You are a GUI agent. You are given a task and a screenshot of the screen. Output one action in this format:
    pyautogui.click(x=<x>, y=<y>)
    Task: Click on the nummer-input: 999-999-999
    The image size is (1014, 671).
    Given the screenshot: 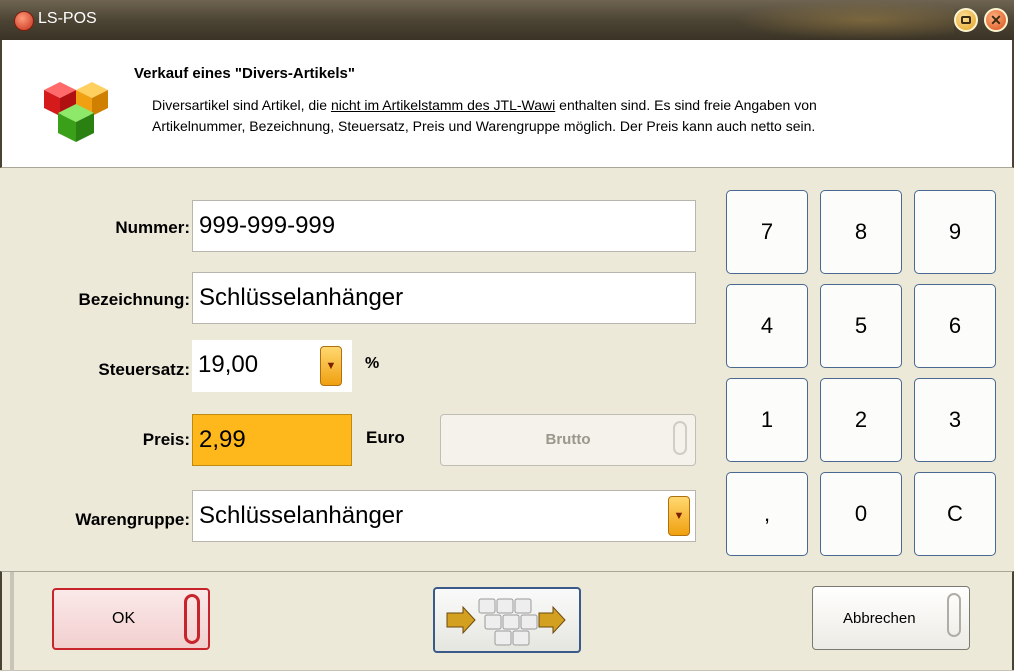 What is the action you would take?
    pyautogui.click(x=444, y=226)
    